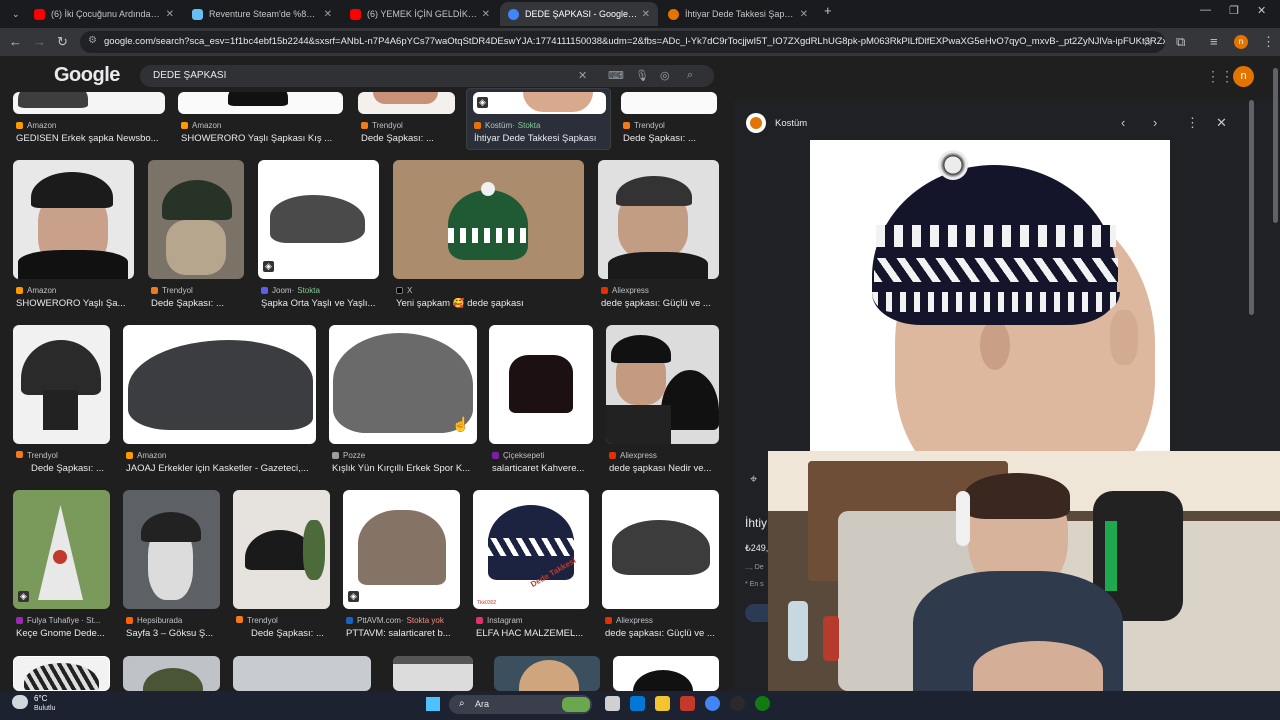  Describe the element at coordinates (1241, 42) in the screenshot. I see `profile-avatar: n` at that location.